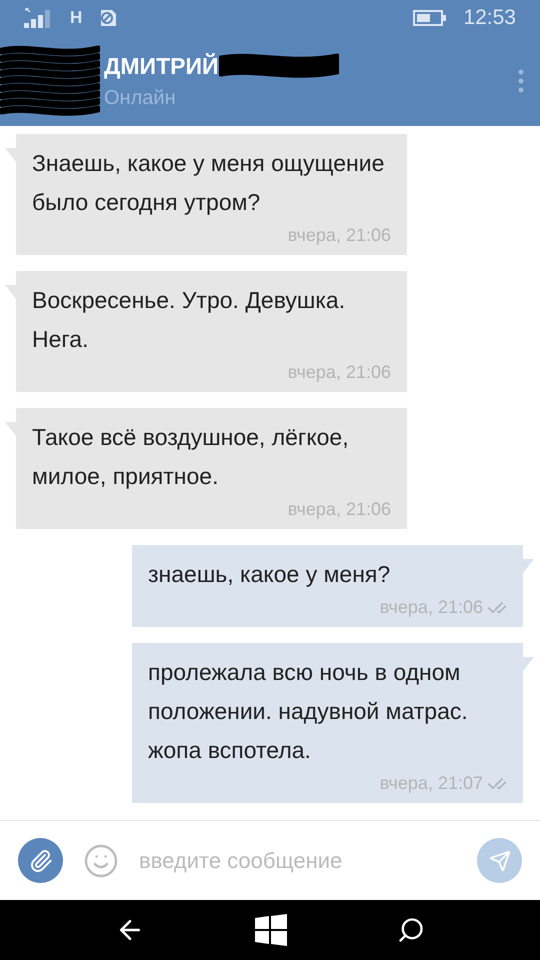 This screenshot has height=960, width=540. Describe the element at coordinates (189, 320) in the screenshot. I see `message-text: Воскресенье. Утро. Девушка. Нега.` at that location.